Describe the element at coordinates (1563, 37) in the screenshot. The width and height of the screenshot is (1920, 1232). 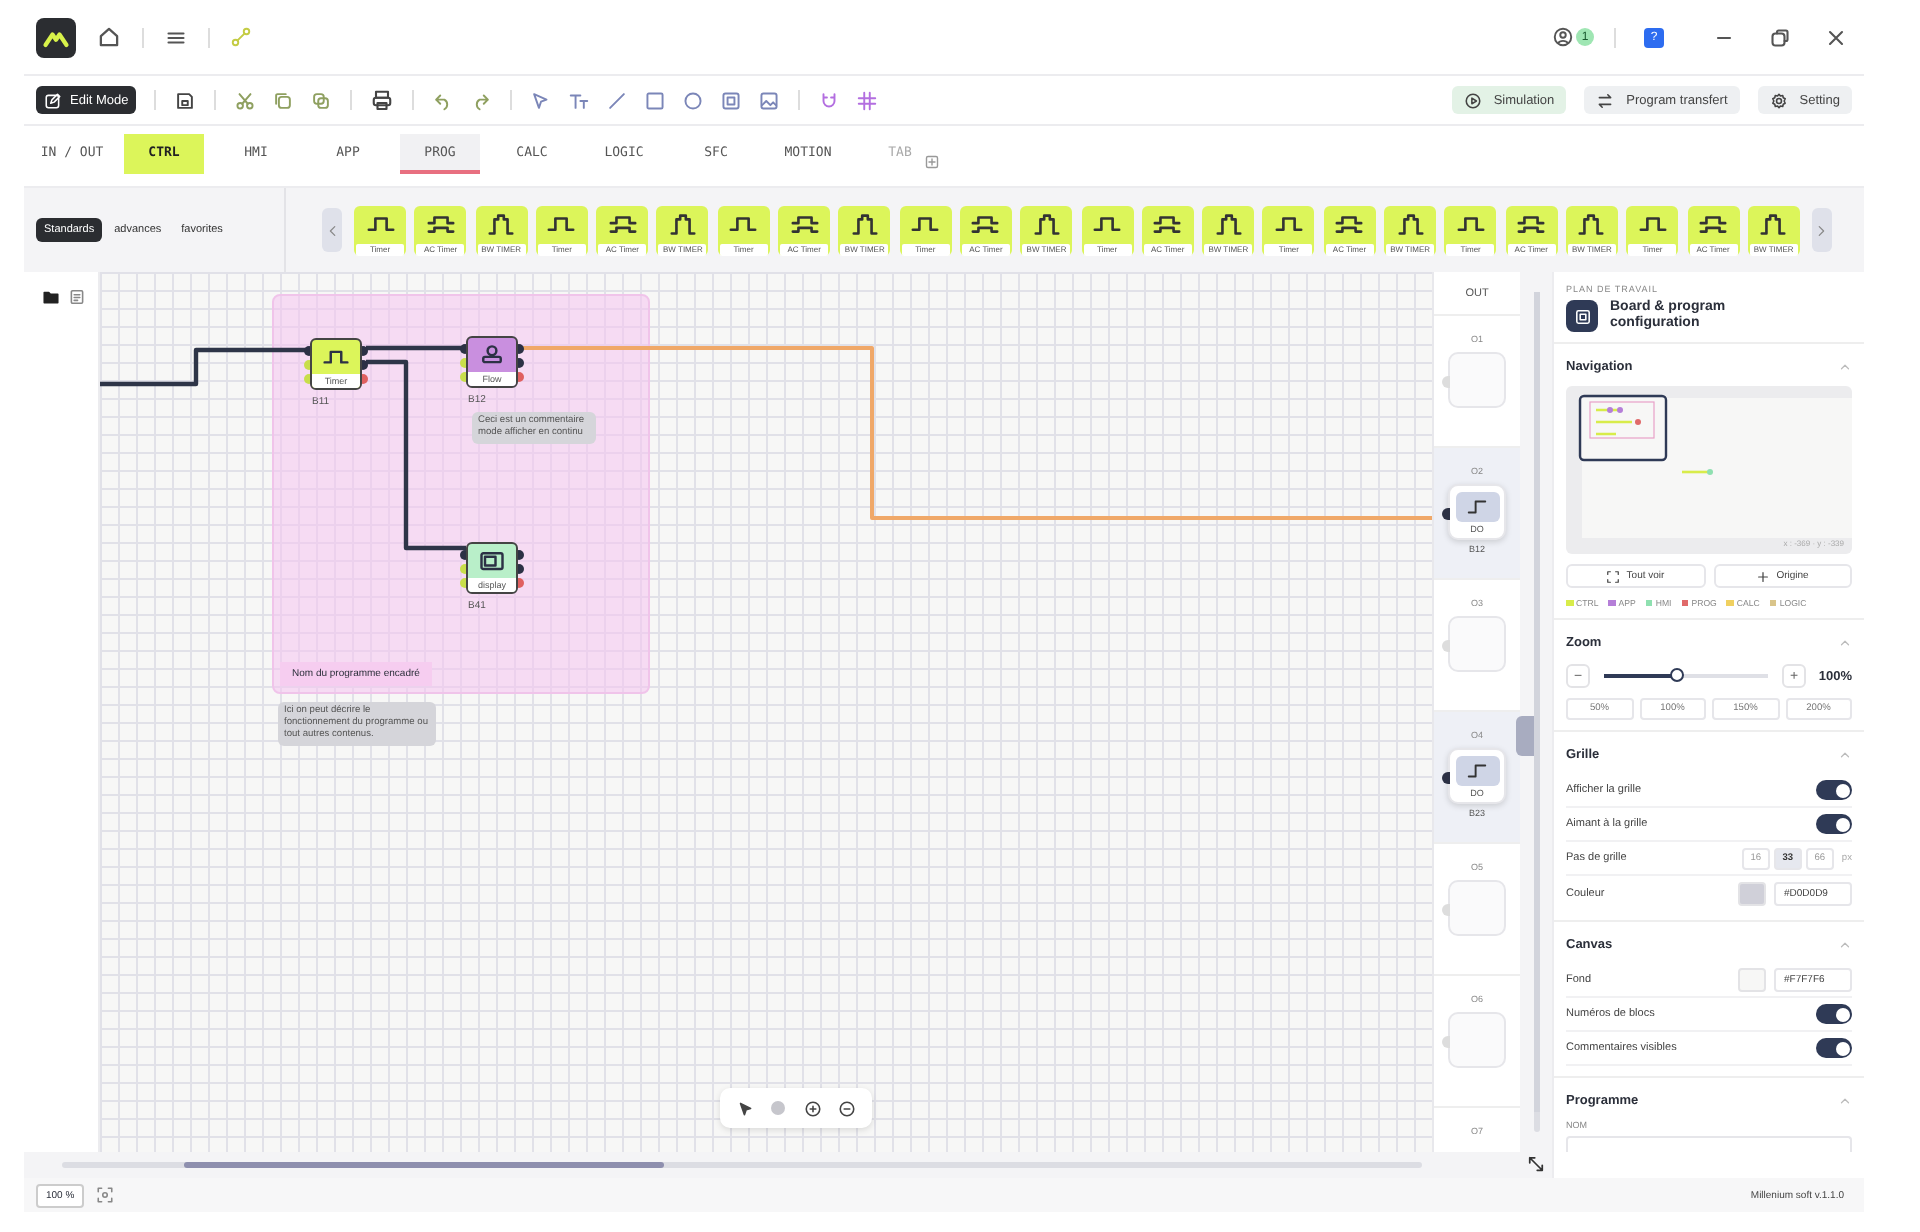
I see `user-icon` at that location.